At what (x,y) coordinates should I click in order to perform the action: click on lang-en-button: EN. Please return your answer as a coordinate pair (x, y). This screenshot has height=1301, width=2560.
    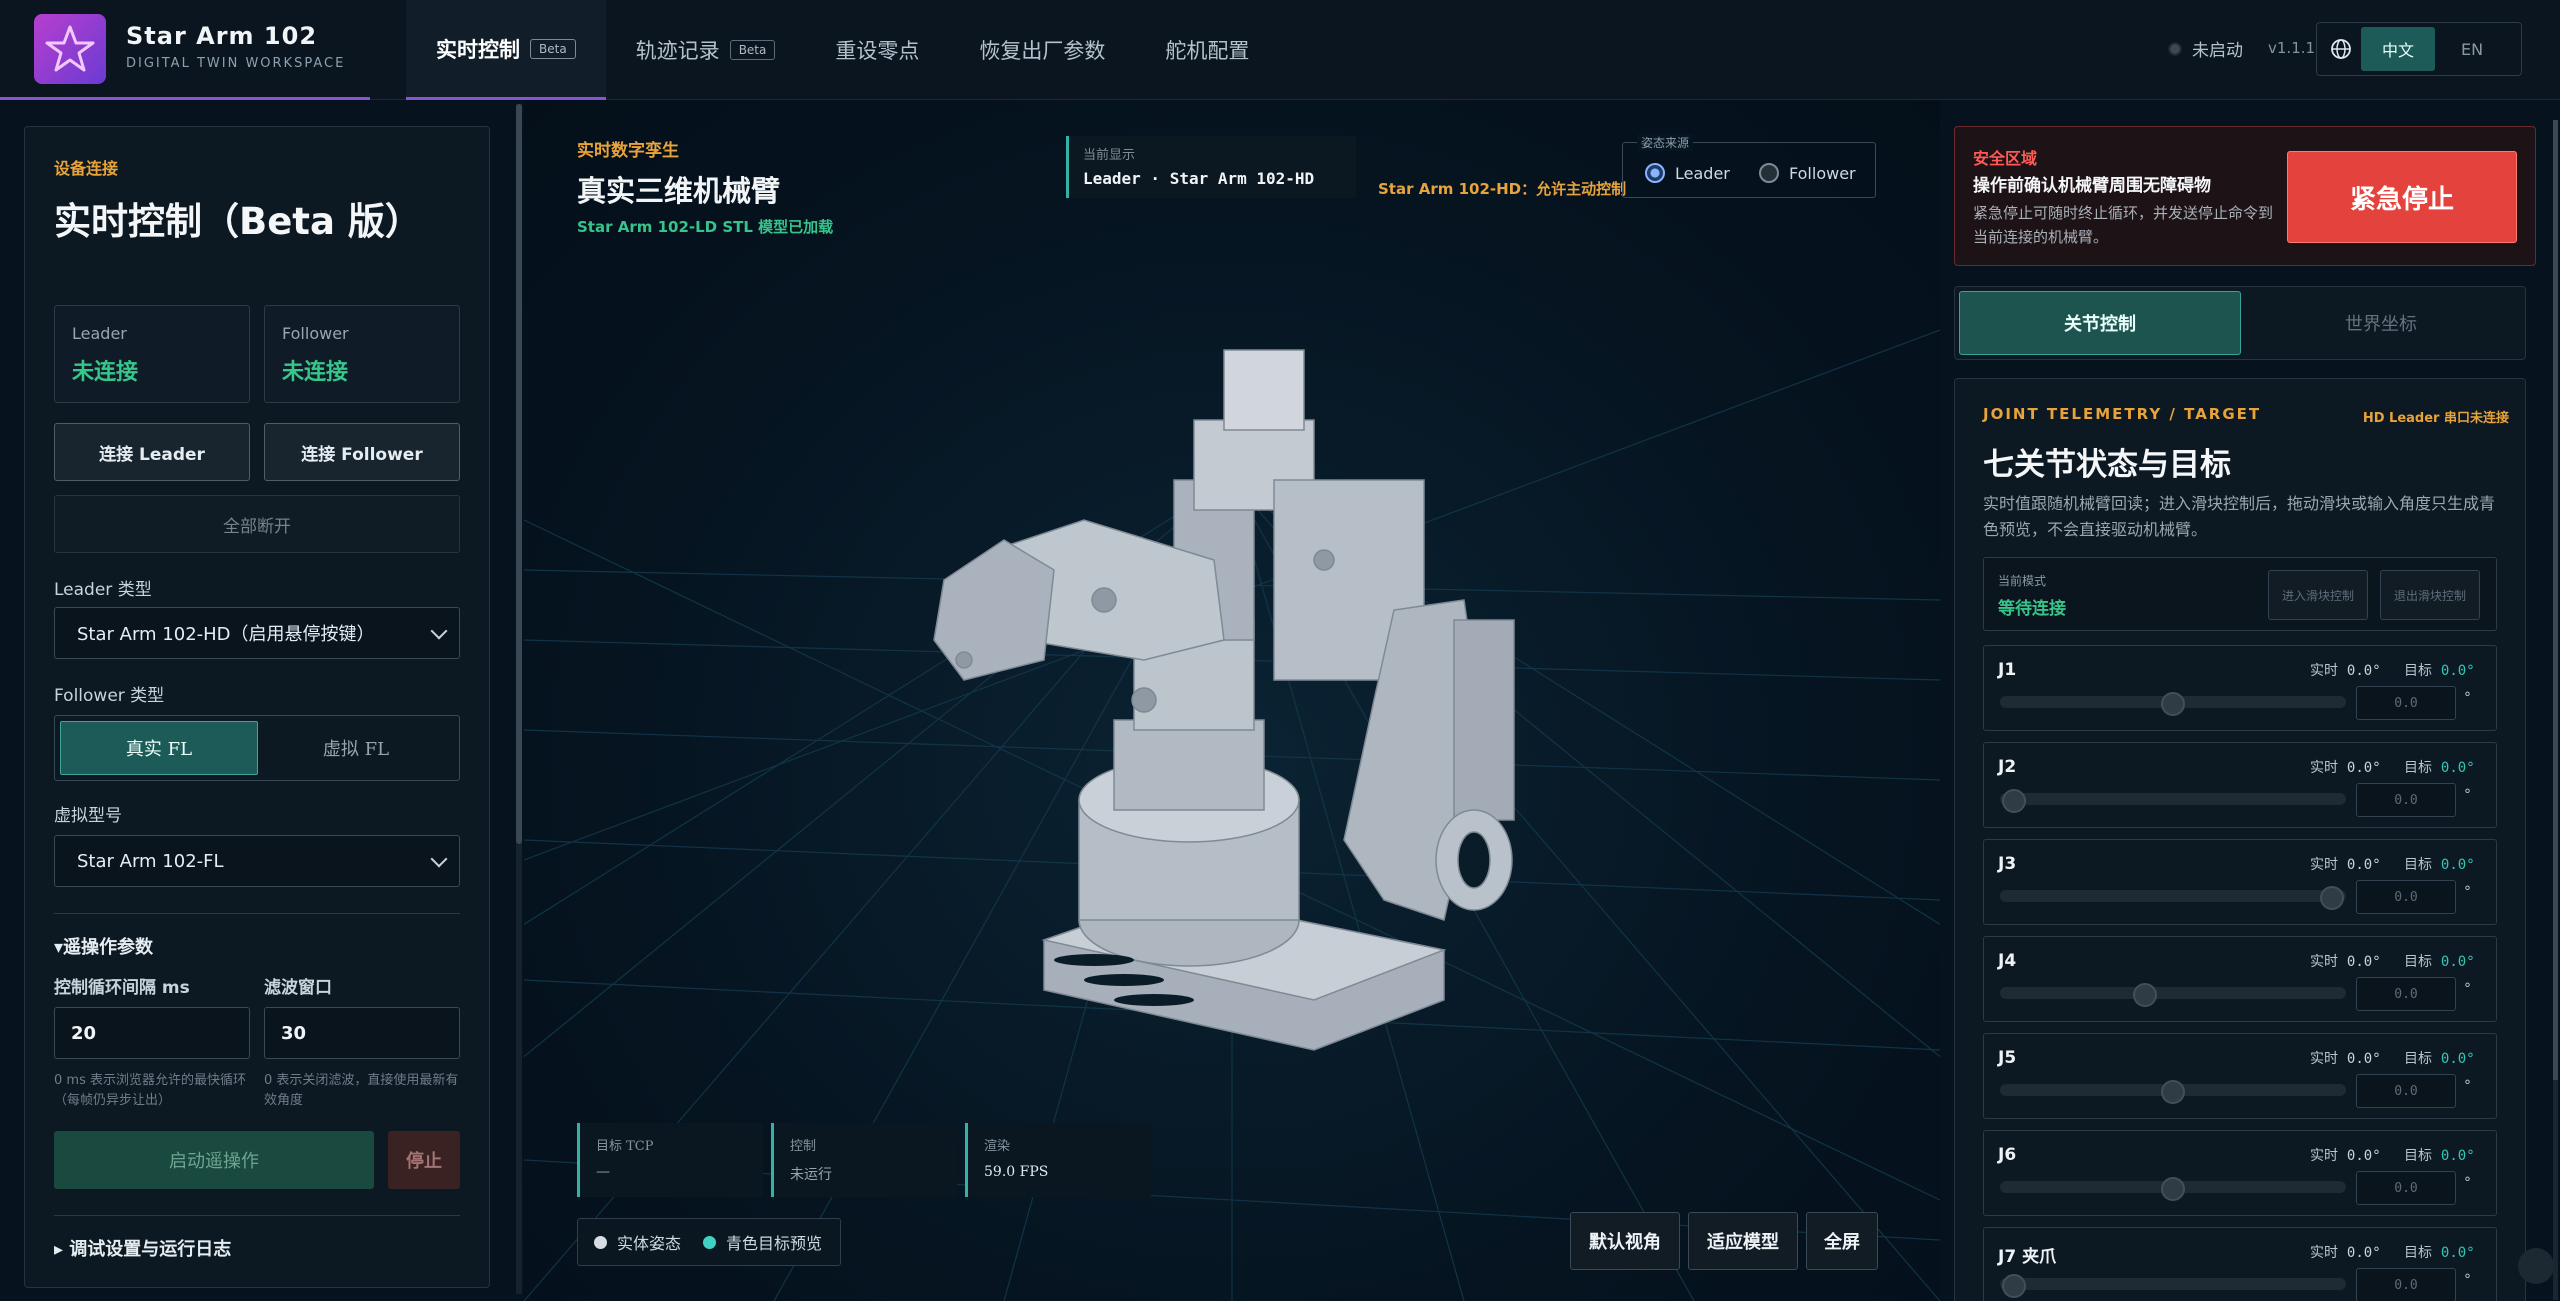
    Looking at the image, I should click on (2472, 49).